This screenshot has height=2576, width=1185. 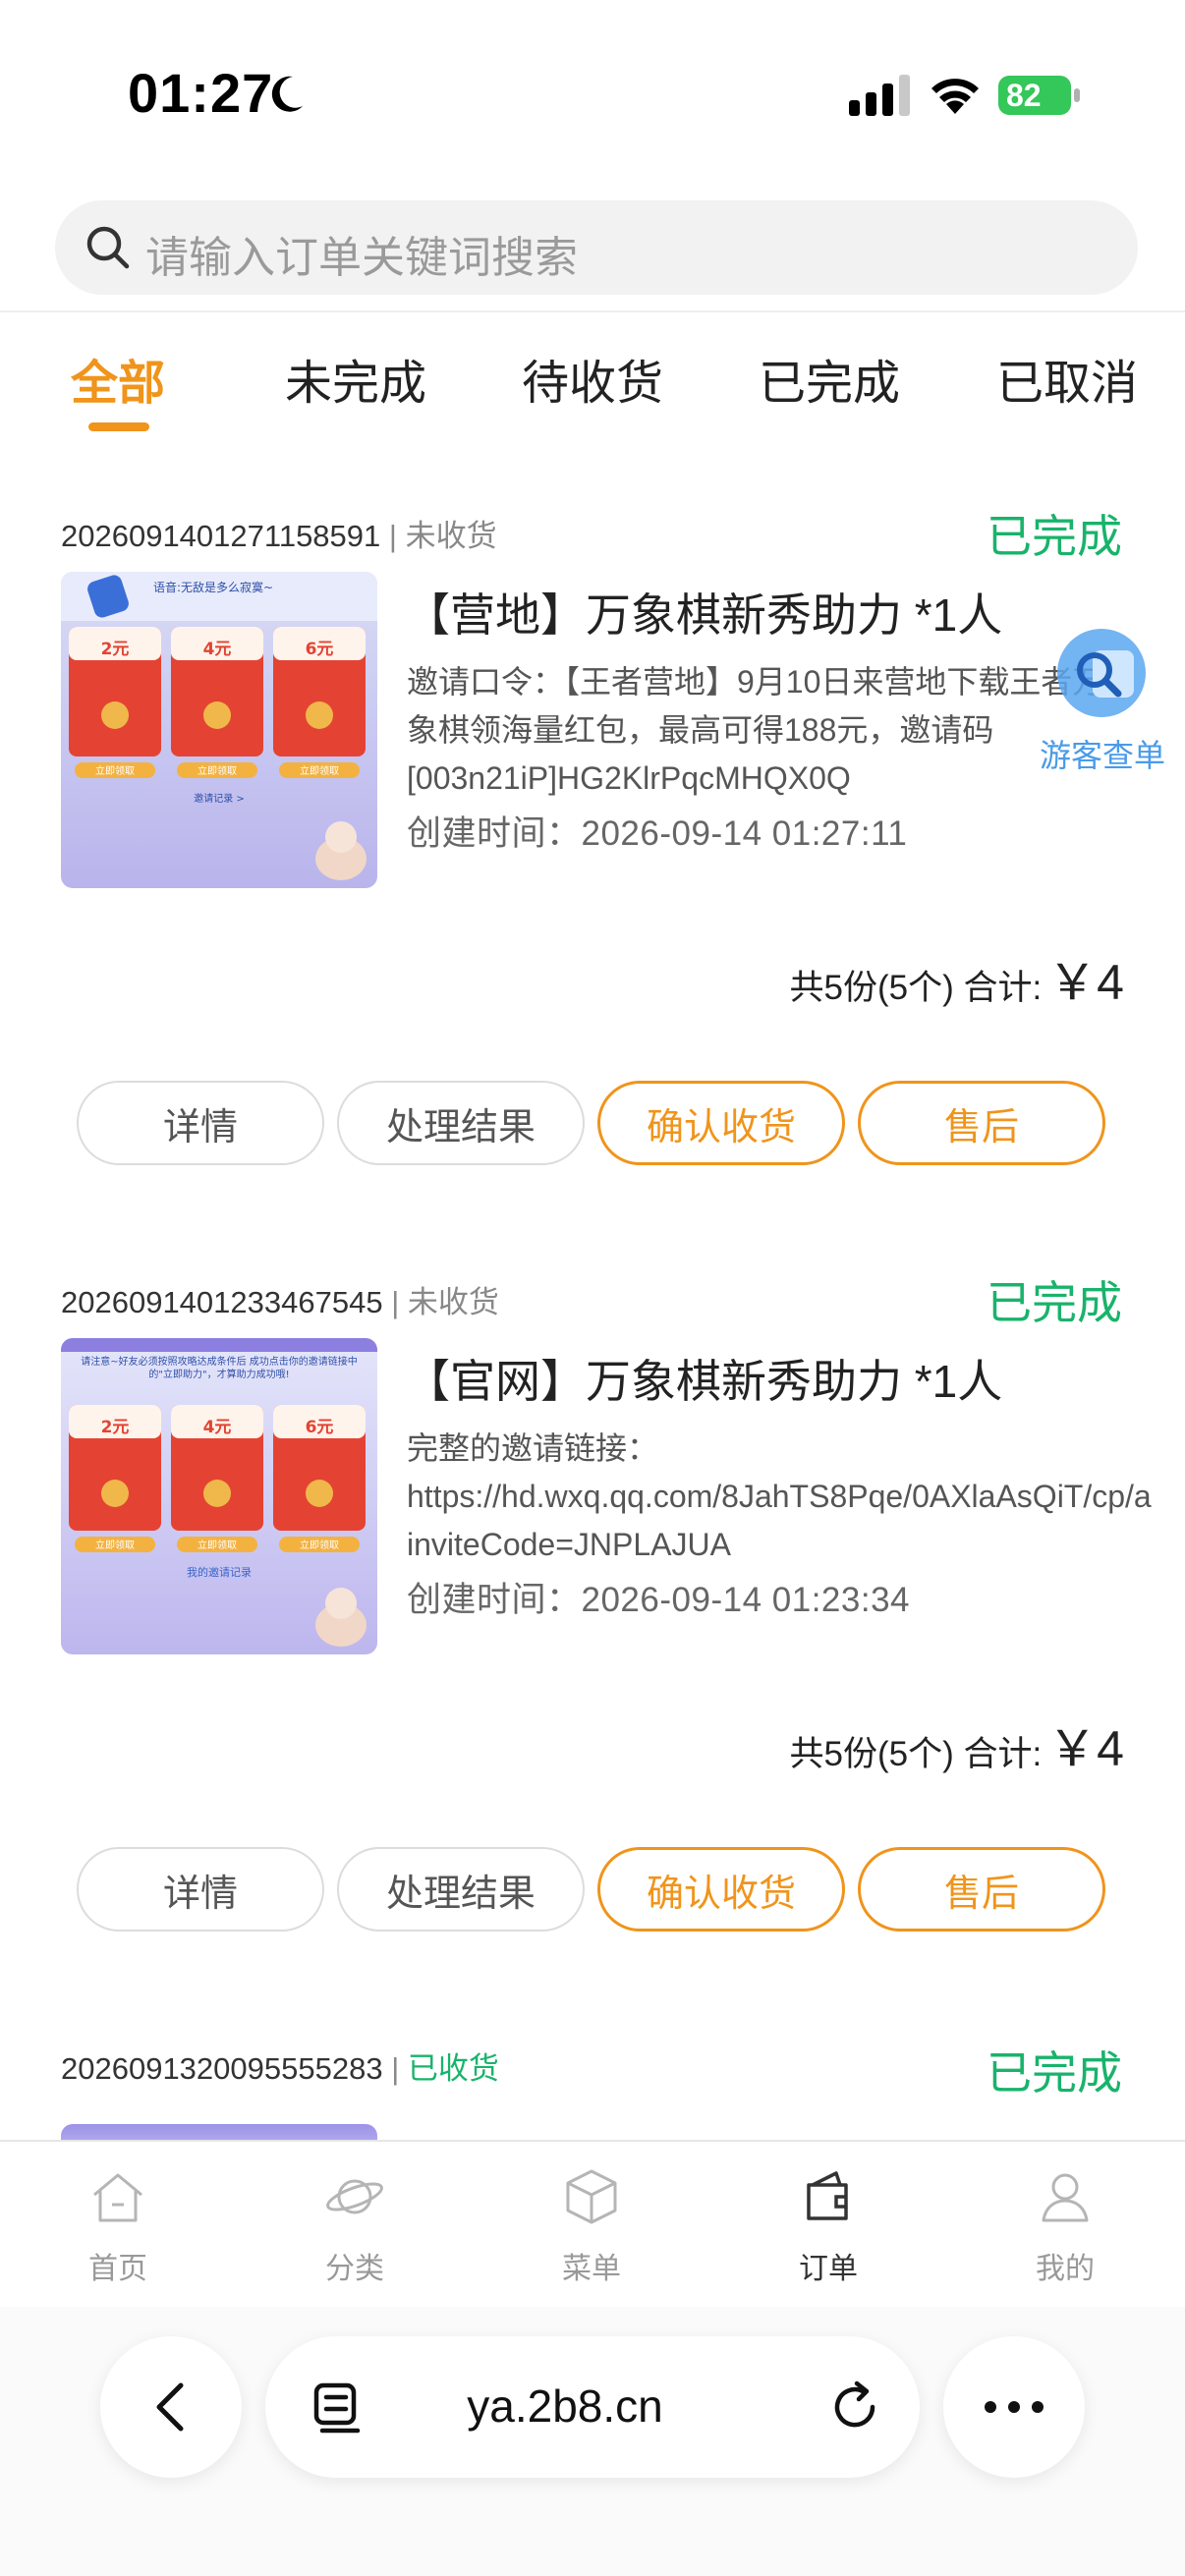 What do you see at coordinates (703, 612) in the screenshot?
I see `product-title: 【营地】万象棋新秀助力 *1人` at bounding box center [703, 612].